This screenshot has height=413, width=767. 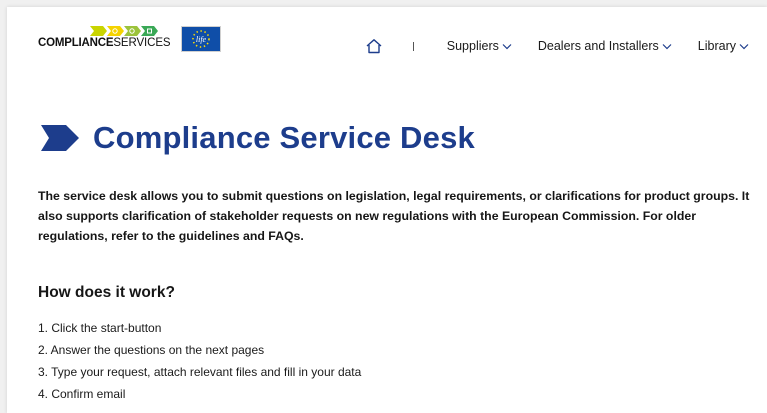 I want to click on compliance-services-logo: COMPLIANCESERVICES, so click(x=108, y=39).